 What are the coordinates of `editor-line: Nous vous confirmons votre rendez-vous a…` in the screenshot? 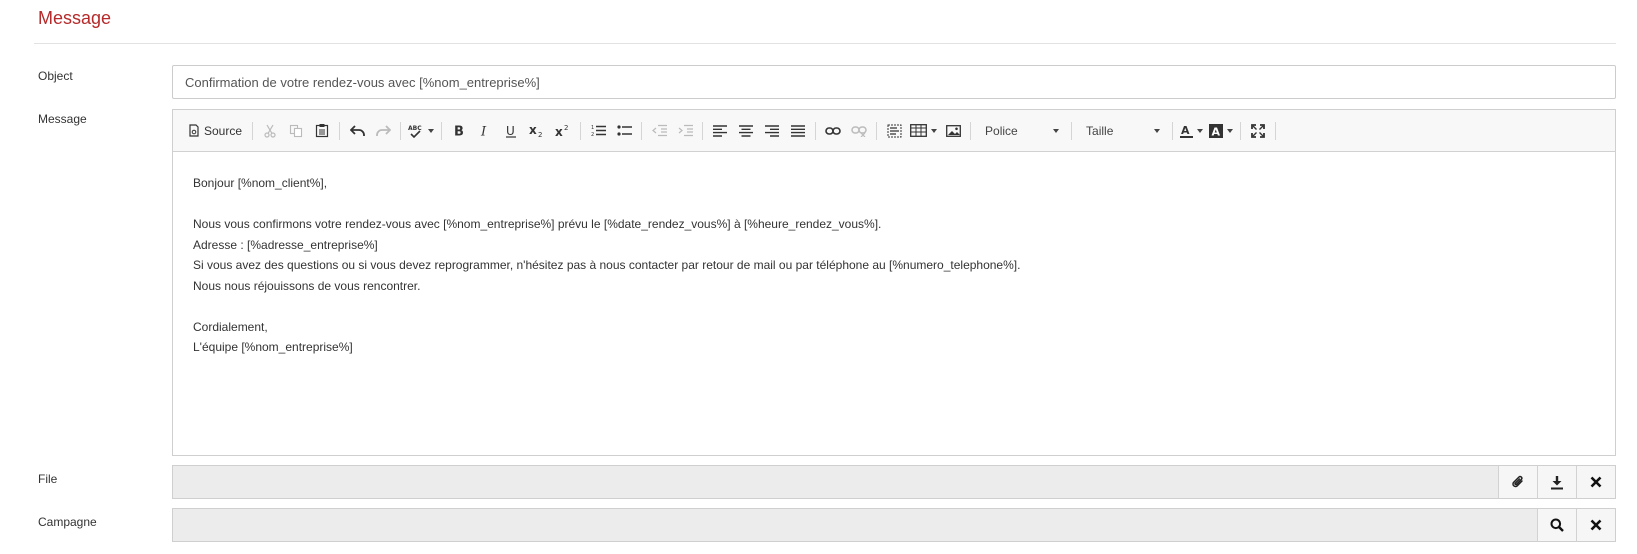 It's located at (537, 224).